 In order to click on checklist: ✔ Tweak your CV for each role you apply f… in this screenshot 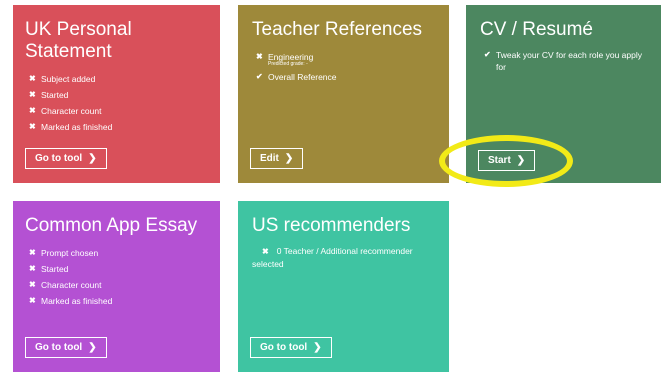, I will do `click(563, 61)`.